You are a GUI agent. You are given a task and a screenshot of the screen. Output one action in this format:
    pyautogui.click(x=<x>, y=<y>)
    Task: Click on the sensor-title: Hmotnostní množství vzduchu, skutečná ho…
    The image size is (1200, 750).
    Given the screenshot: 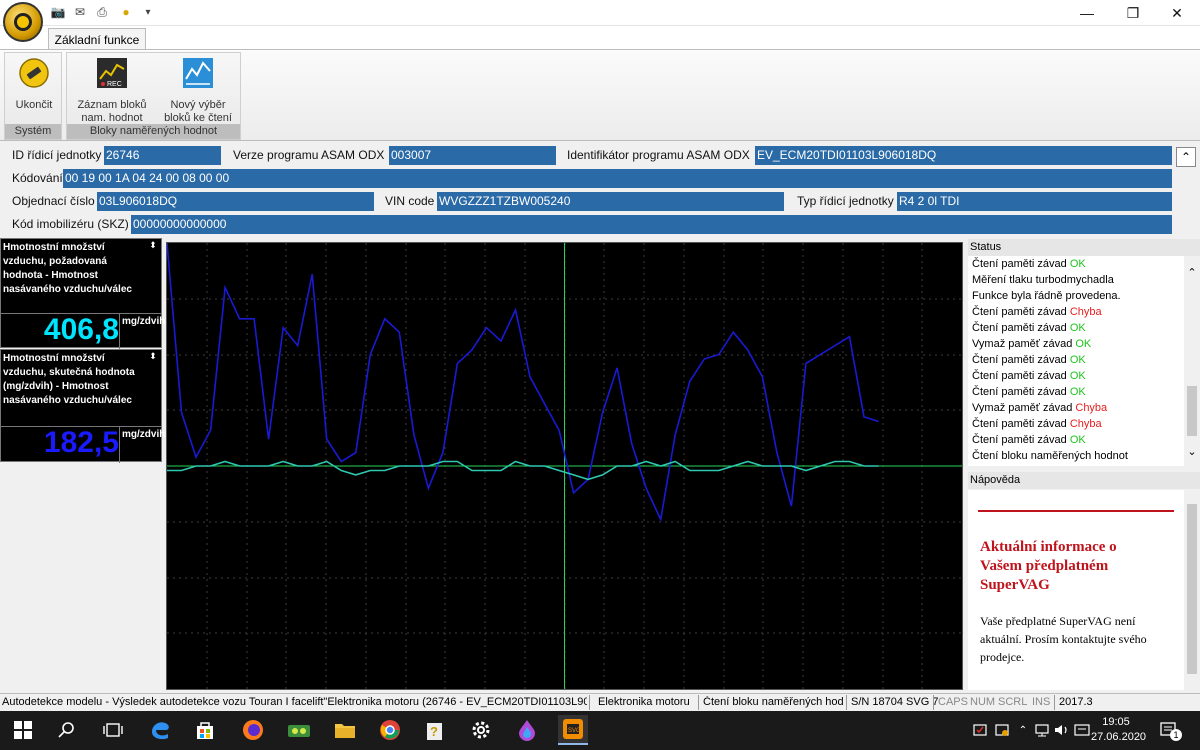 What is the action you would take?
    pyautogui.click(x=69, y=379)
    